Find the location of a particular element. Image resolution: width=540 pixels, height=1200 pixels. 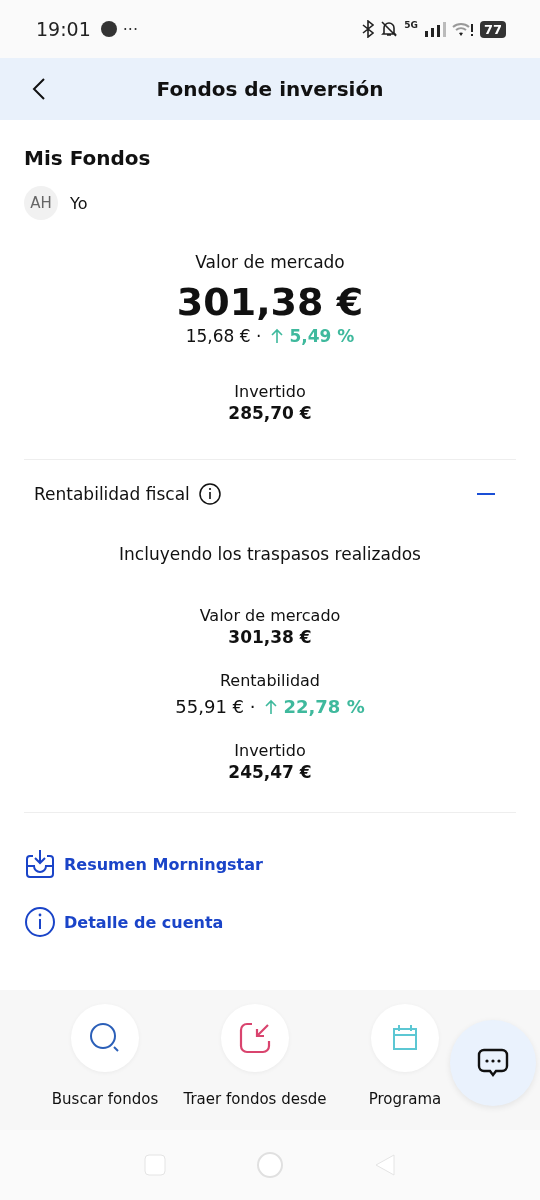

action-label: Traer fondos desde is located at coordinates (255, 1099).